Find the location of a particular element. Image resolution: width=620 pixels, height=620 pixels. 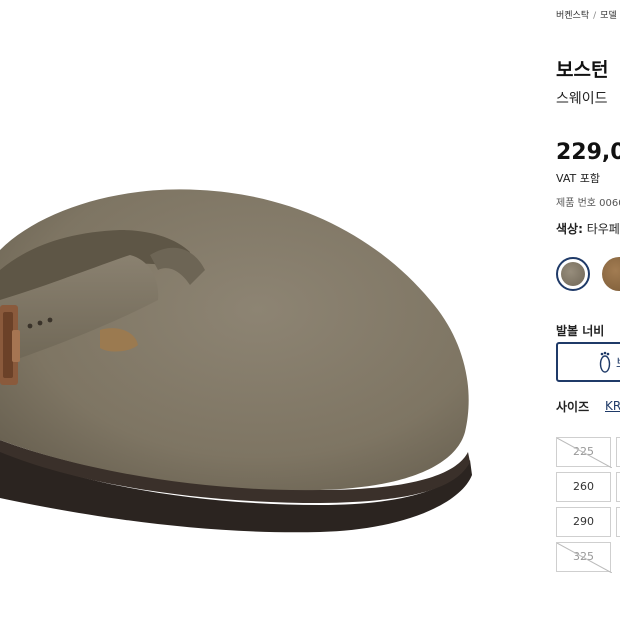

size-option-325: 325 is located at coordinates (584, 557).